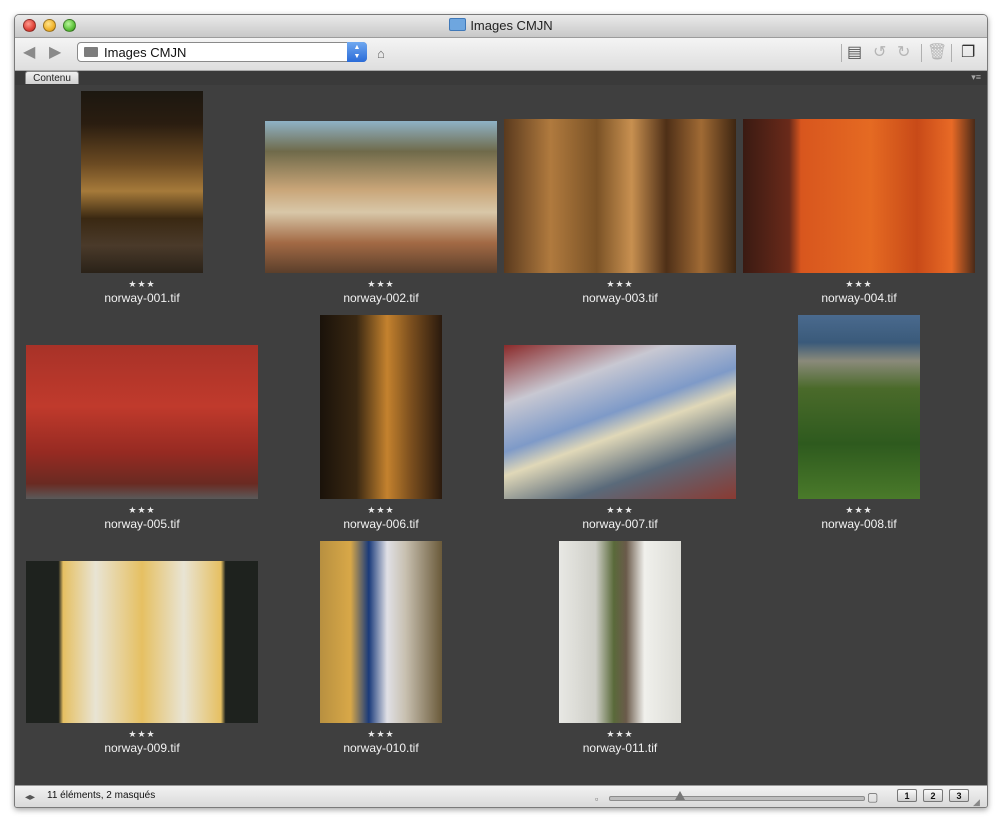 Image resolution: width=1000 pixels, height=818 pixels. I want to click on view-button-1: 1, so click(907, 795).